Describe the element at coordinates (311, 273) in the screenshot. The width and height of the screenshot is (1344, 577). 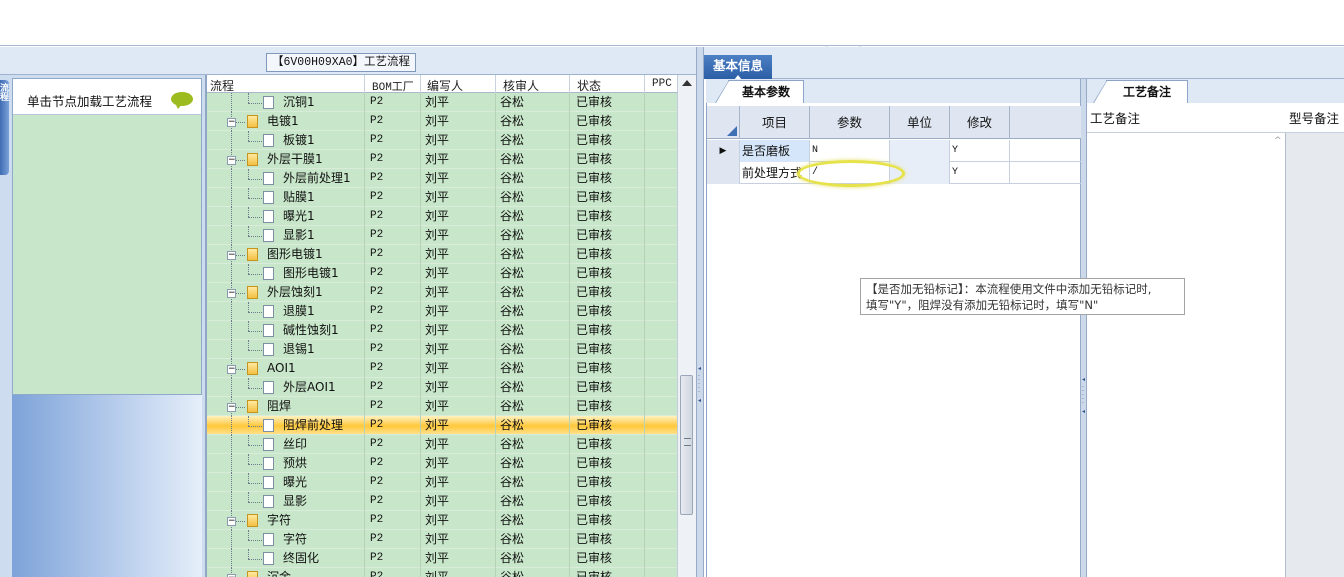
I see `process-name: 图形电镀1` at that location.